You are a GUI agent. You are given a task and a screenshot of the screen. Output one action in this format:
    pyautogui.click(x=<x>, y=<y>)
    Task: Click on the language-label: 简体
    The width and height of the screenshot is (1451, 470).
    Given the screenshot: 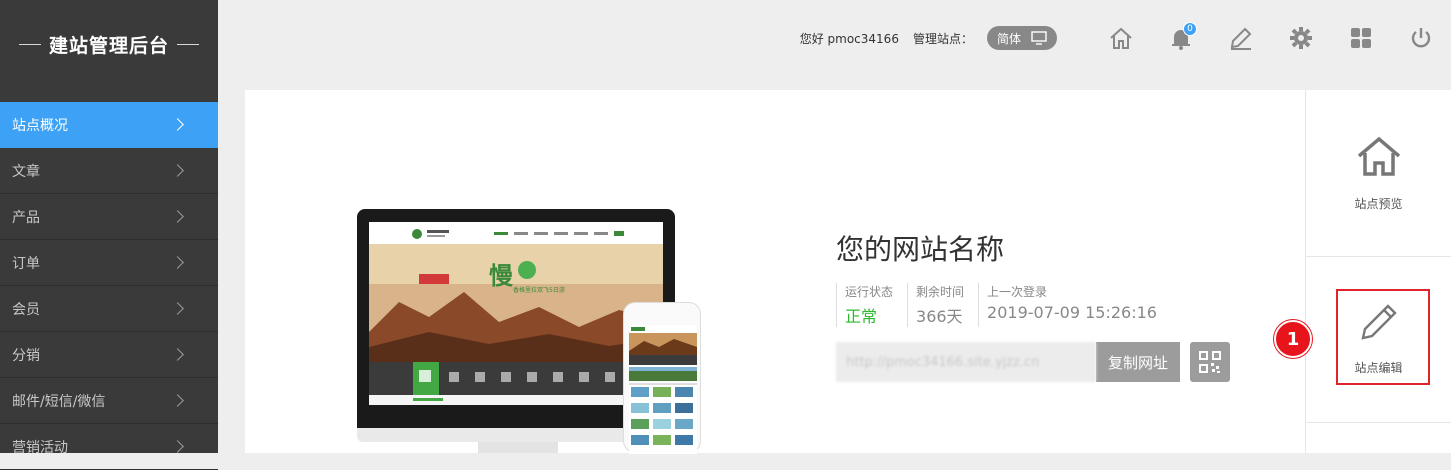 What is the action you would take?
    pyautogui.click(x=1008, y=38)
    